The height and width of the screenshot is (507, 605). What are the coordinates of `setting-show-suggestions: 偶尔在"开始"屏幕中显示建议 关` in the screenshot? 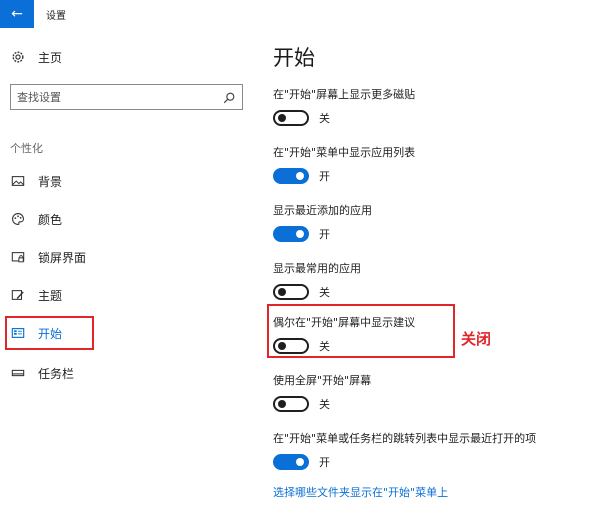 It's located at (344, 334).